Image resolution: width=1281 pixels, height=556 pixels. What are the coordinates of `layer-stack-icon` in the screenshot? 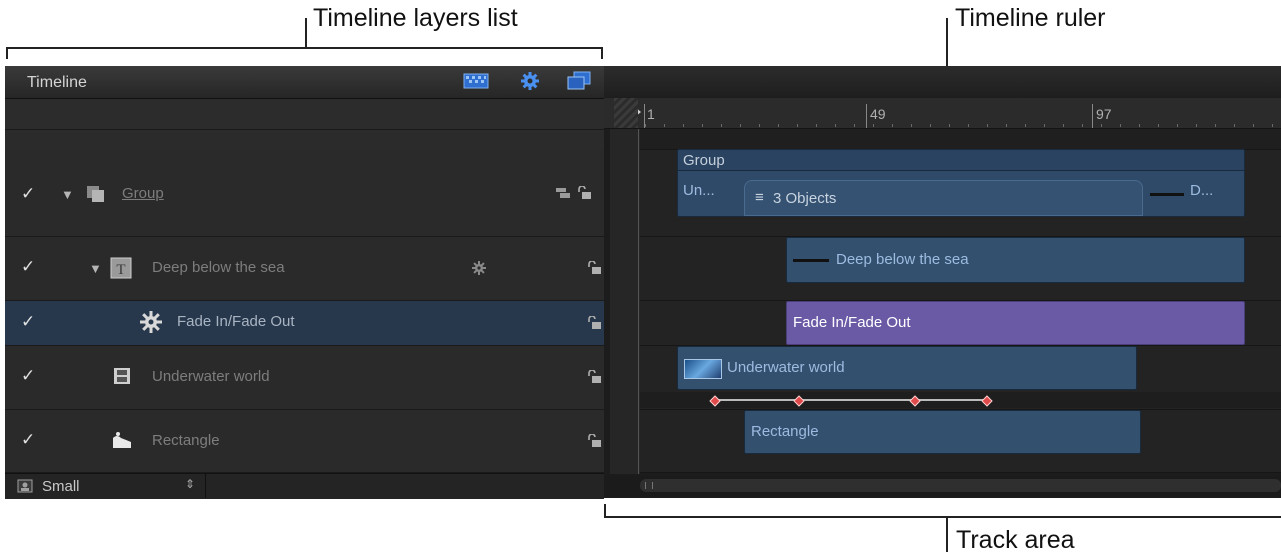 It's located at (564, 195).